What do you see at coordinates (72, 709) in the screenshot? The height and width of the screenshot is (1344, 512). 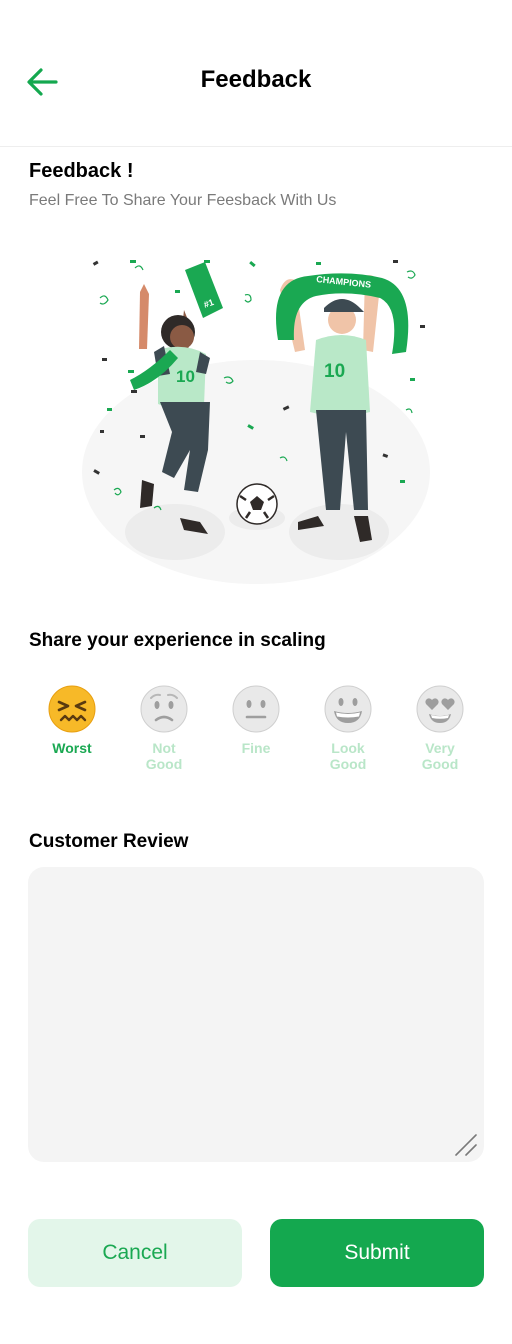 I see `confounded-face-icon` at bounding box center [72, 709].